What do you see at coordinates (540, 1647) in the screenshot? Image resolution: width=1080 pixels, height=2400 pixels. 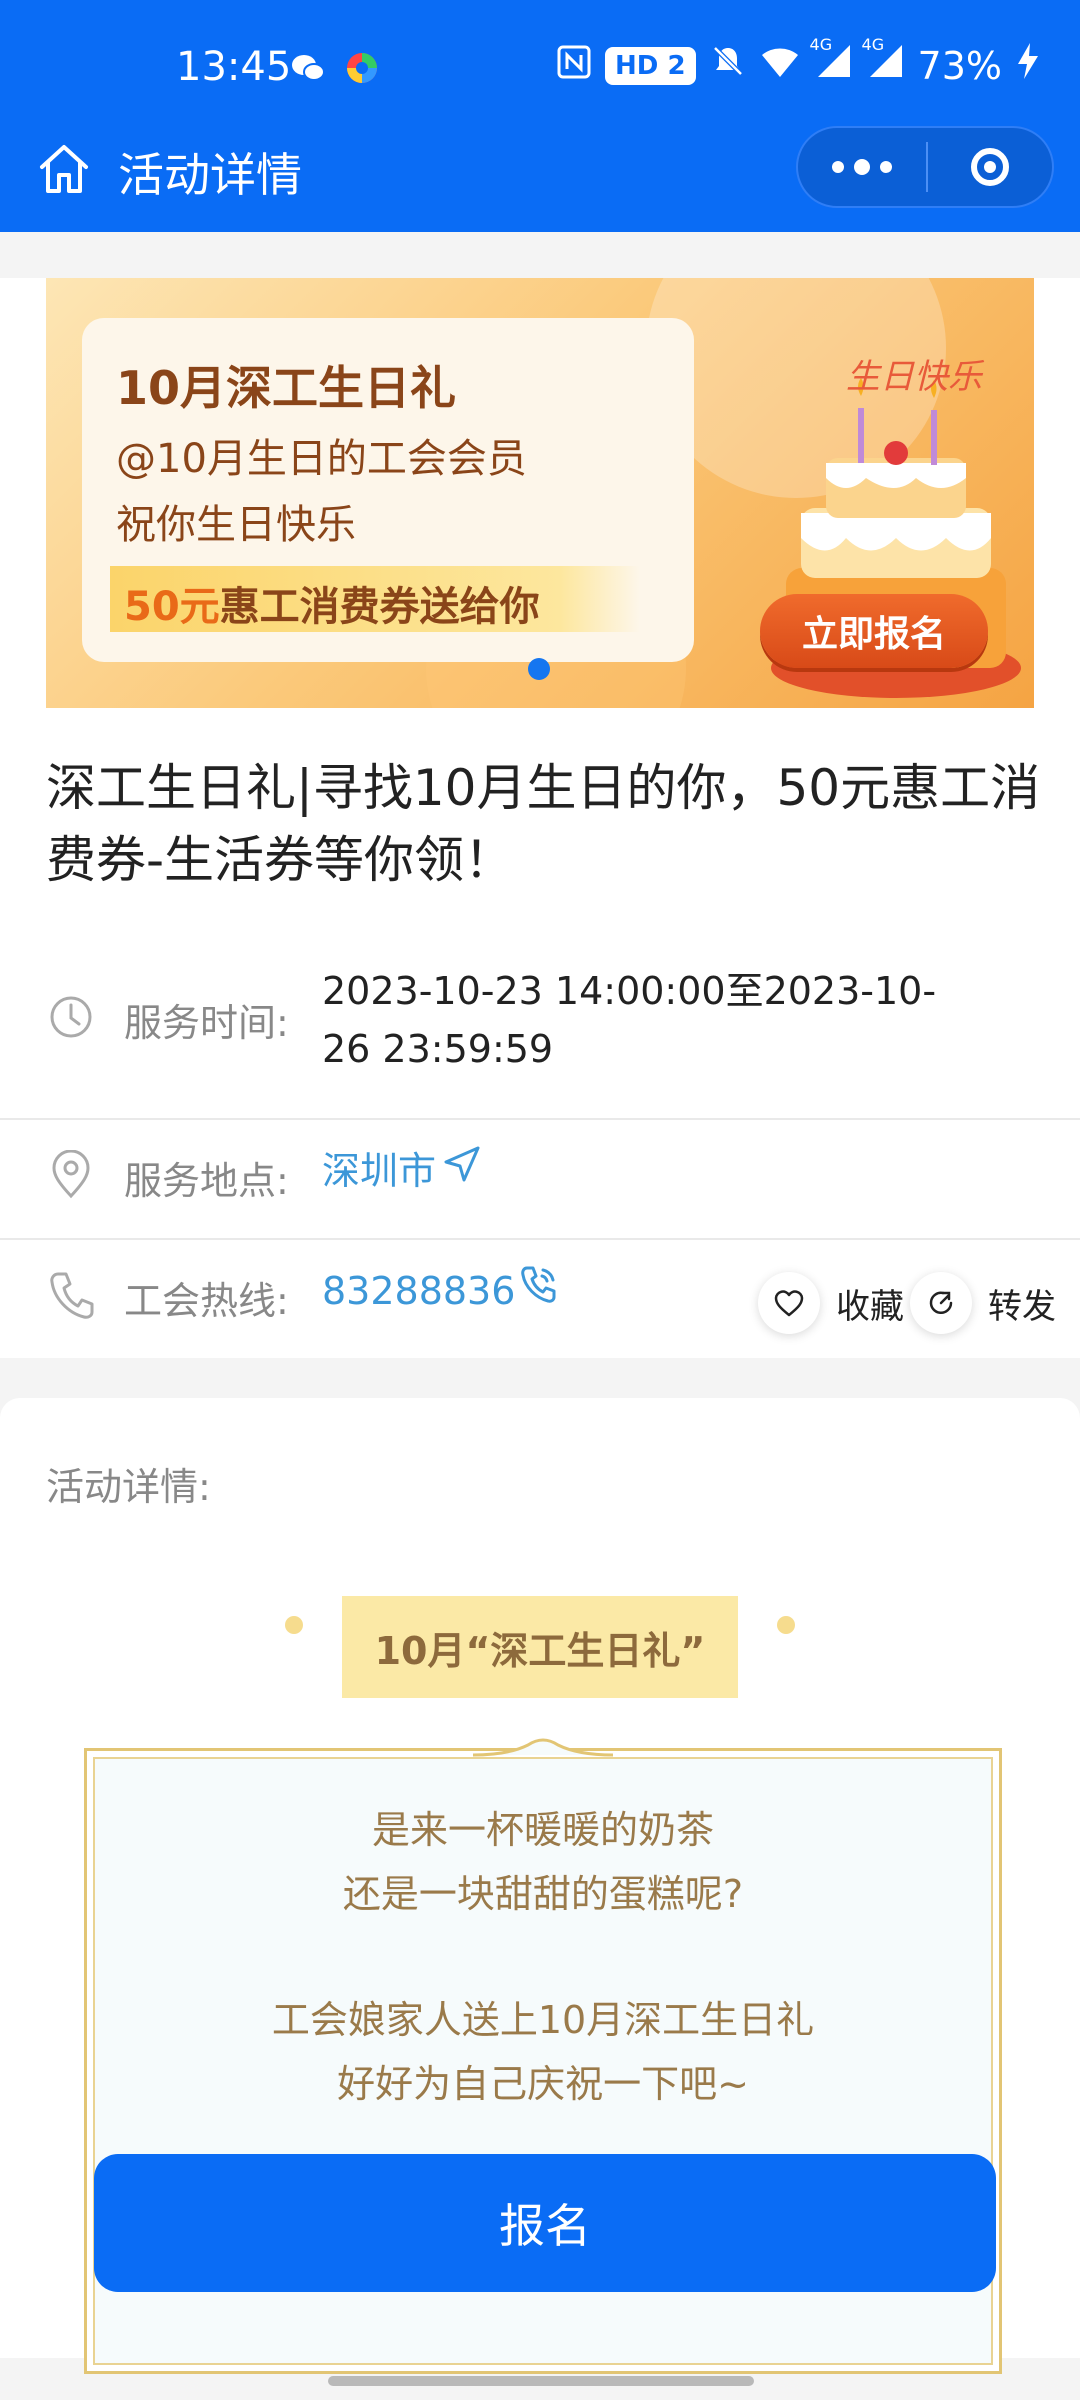 I see `details-tag: 10月“深工生日礼”` at bounding box center [540, 1647].